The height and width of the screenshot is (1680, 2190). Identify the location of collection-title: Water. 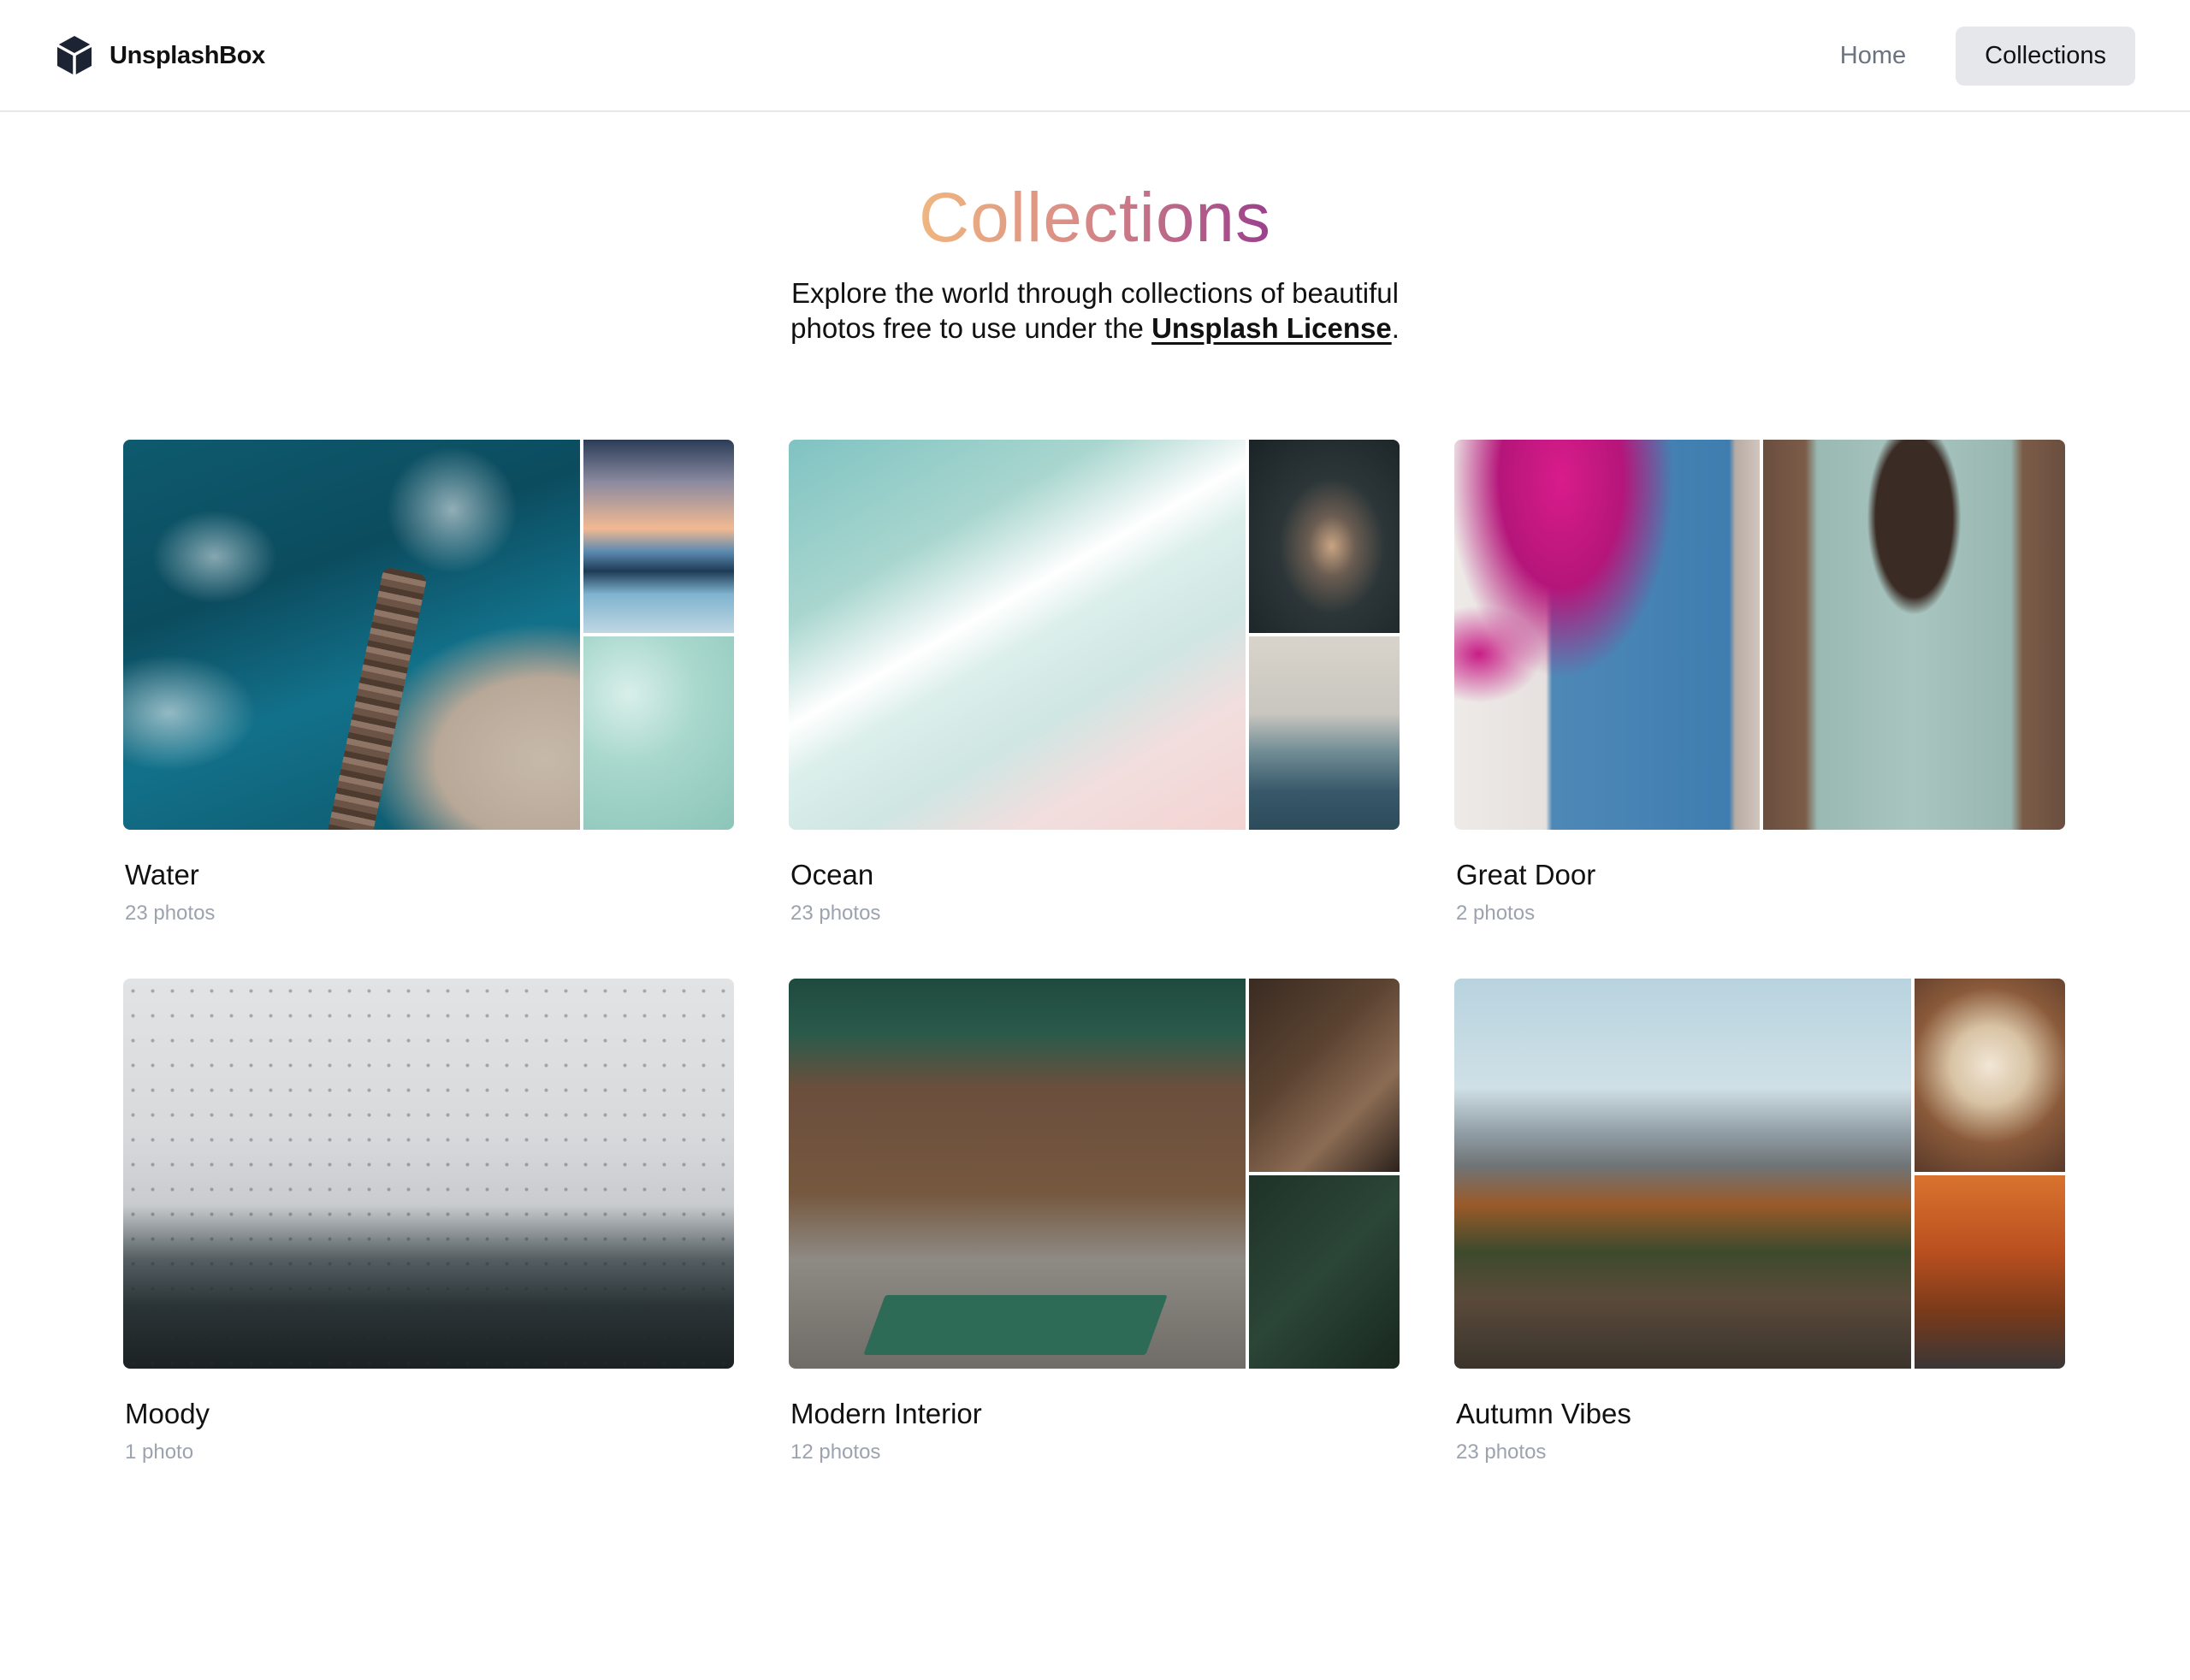
(162, 875).